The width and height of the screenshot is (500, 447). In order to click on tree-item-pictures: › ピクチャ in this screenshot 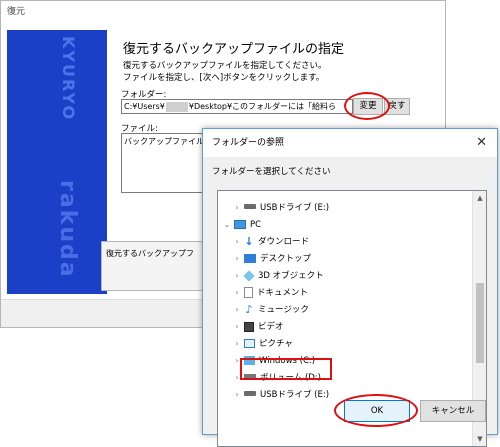, I will do `click(262, 343)`.